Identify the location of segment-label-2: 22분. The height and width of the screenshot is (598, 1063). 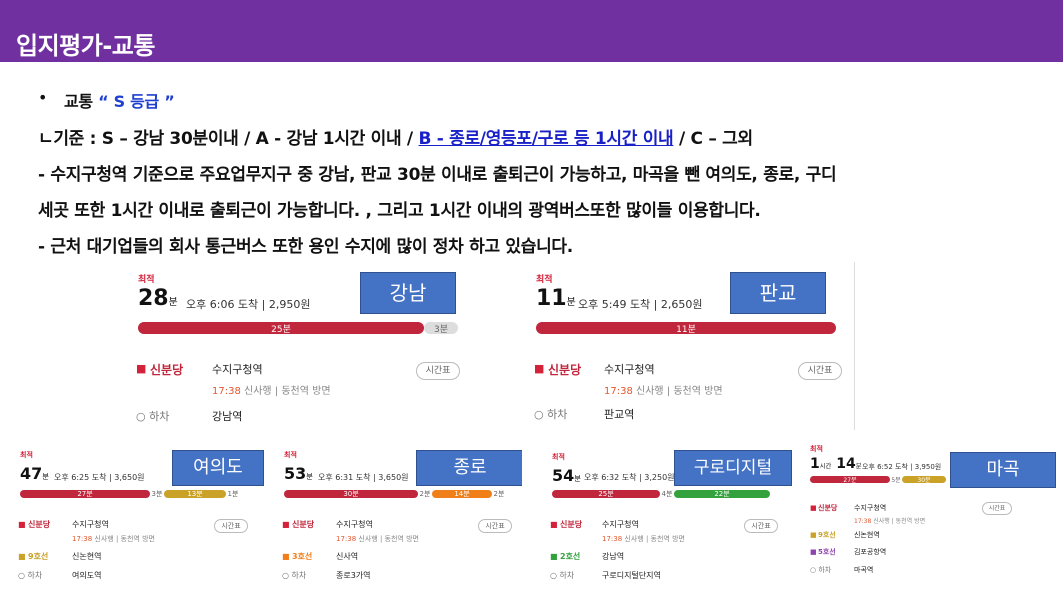
(722, 494).